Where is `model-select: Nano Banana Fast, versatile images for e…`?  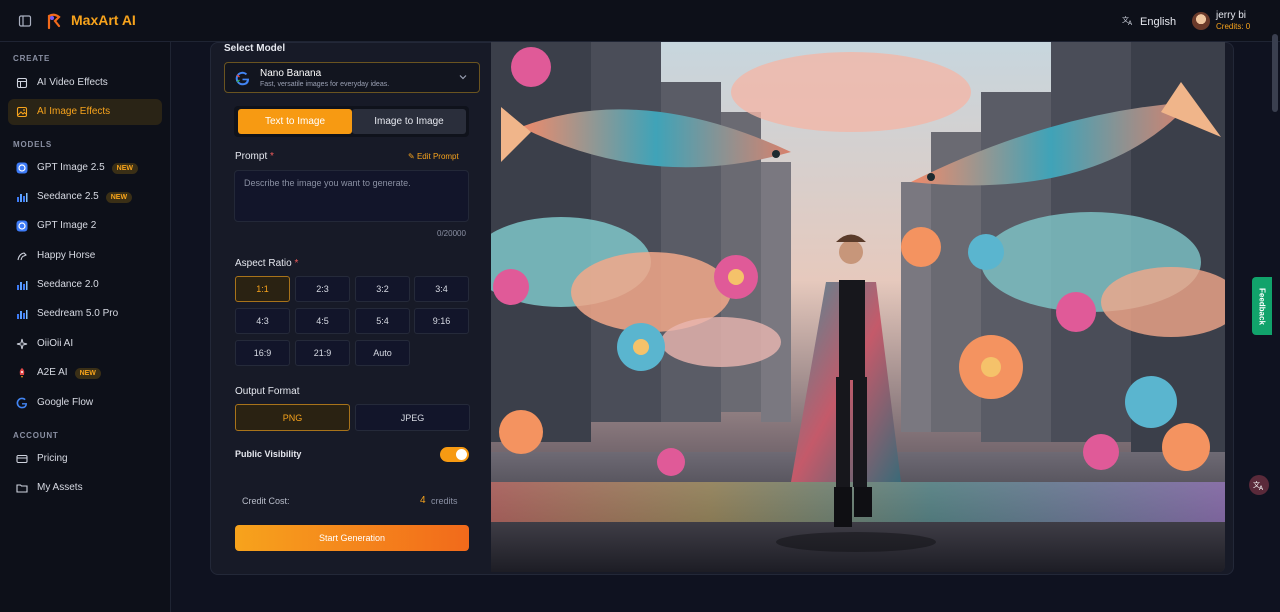
model-select: Nano Banana Fast, versatile images for e… is located at coordinates (352, 77).